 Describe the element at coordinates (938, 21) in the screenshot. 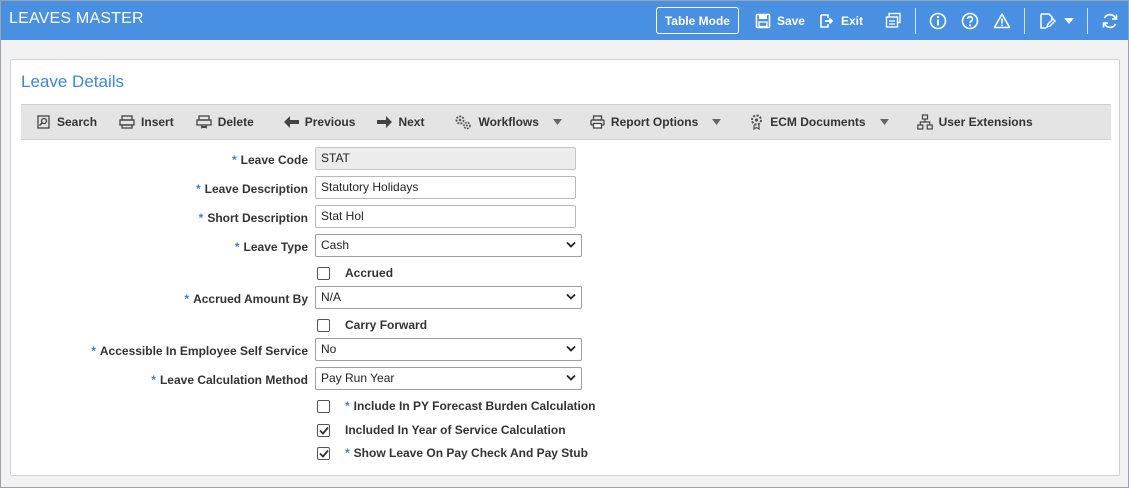

I see `info-icon` at that location.